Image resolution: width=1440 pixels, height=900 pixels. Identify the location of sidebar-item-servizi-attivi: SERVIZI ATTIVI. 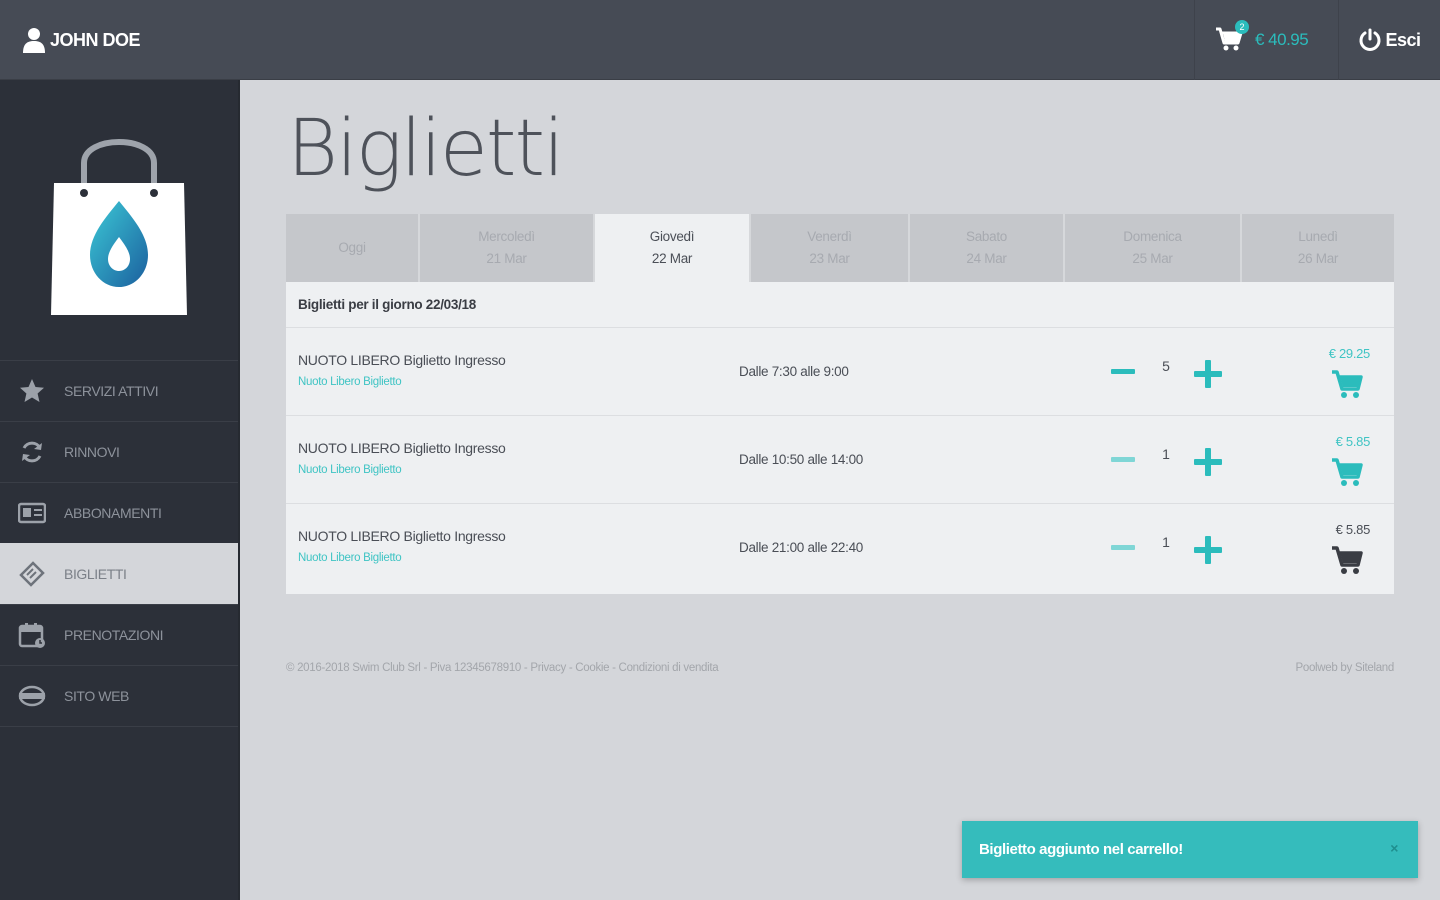
(119, 390).